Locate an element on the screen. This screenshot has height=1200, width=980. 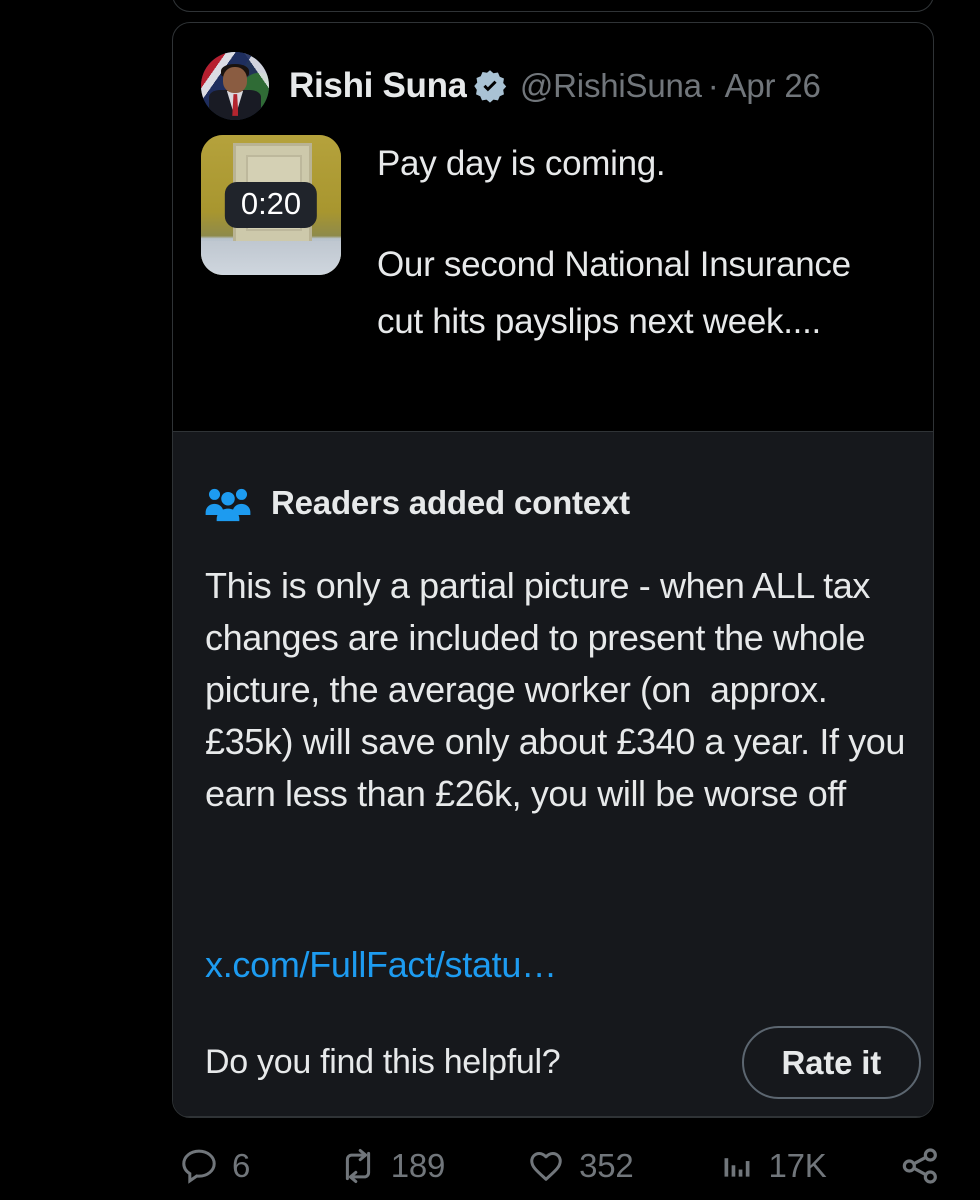
community-note-title: Readers added context is located at coordinates (450, 502).